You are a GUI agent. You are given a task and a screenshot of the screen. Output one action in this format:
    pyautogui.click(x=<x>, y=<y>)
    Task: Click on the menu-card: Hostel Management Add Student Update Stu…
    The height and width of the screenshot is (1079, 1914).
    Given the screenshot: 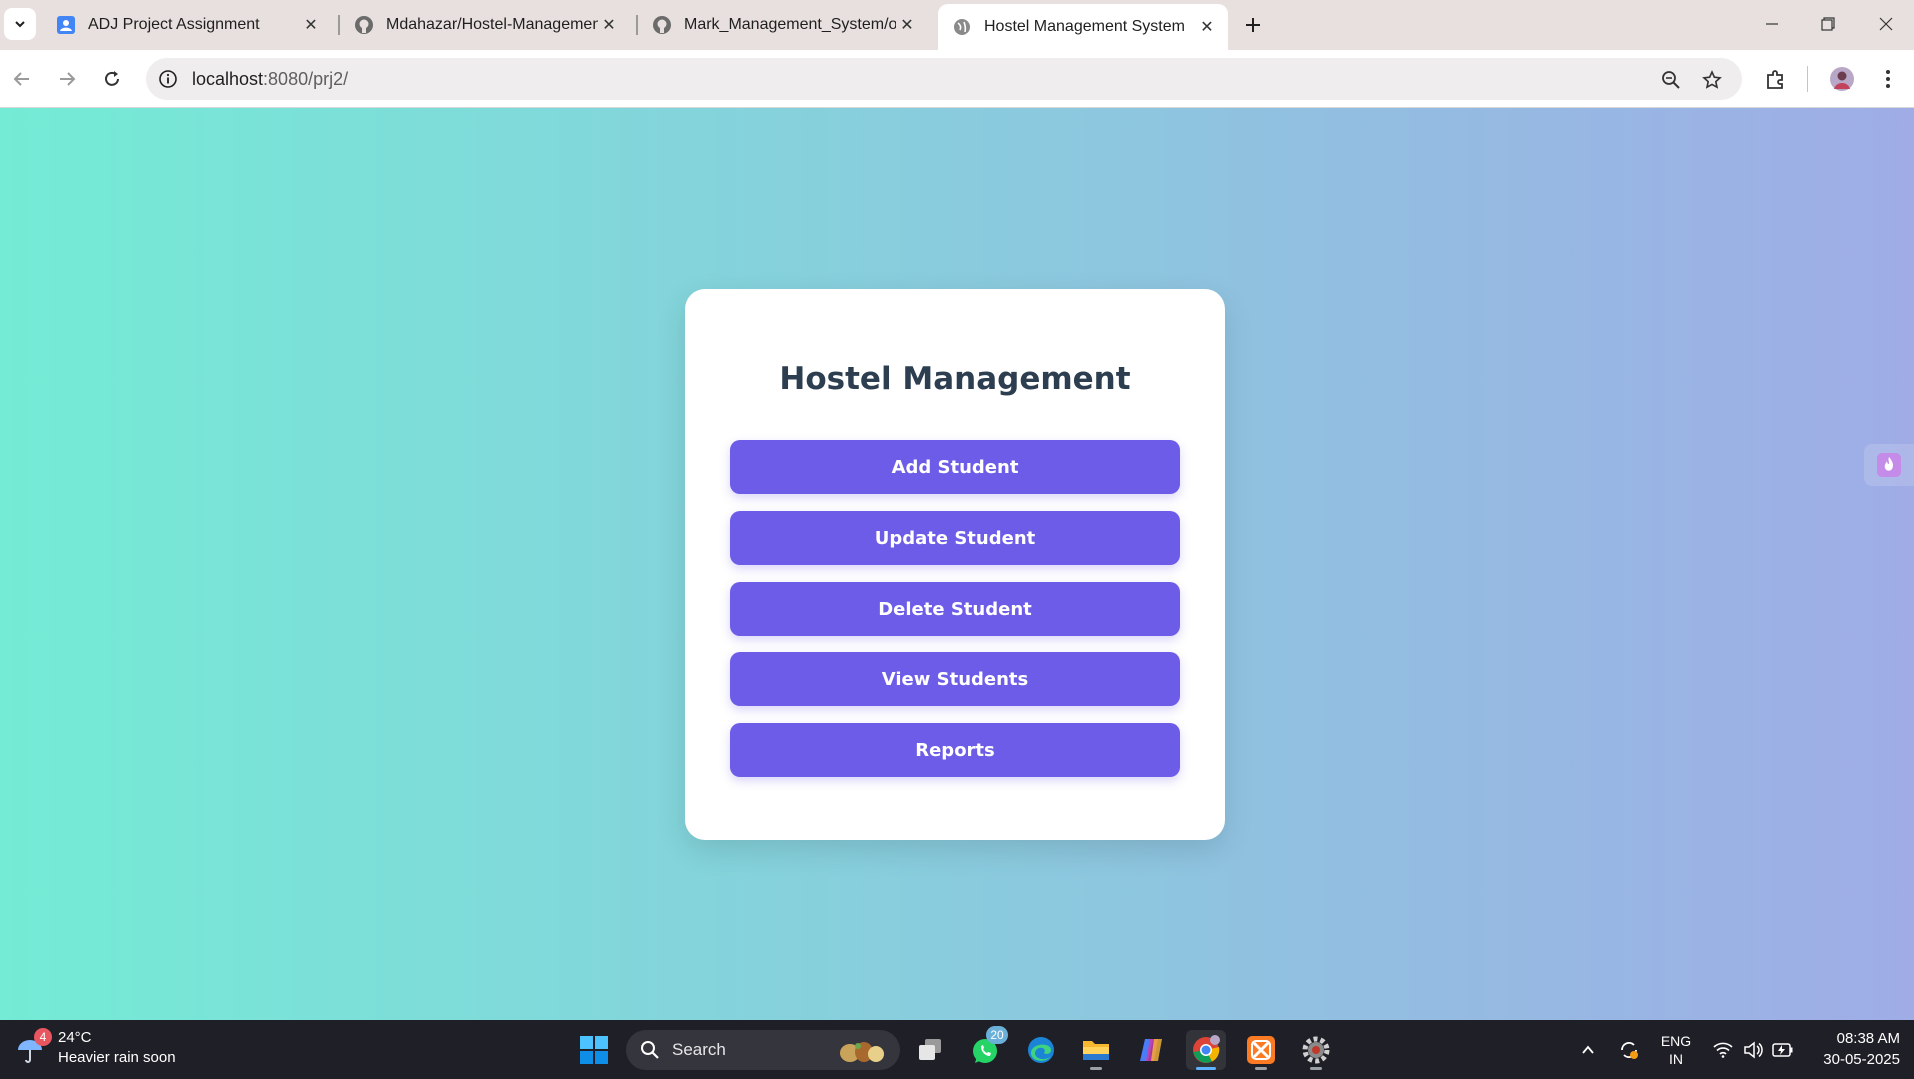 What is the action you would take?
    pyautogui.click(x=955, y=564)
    